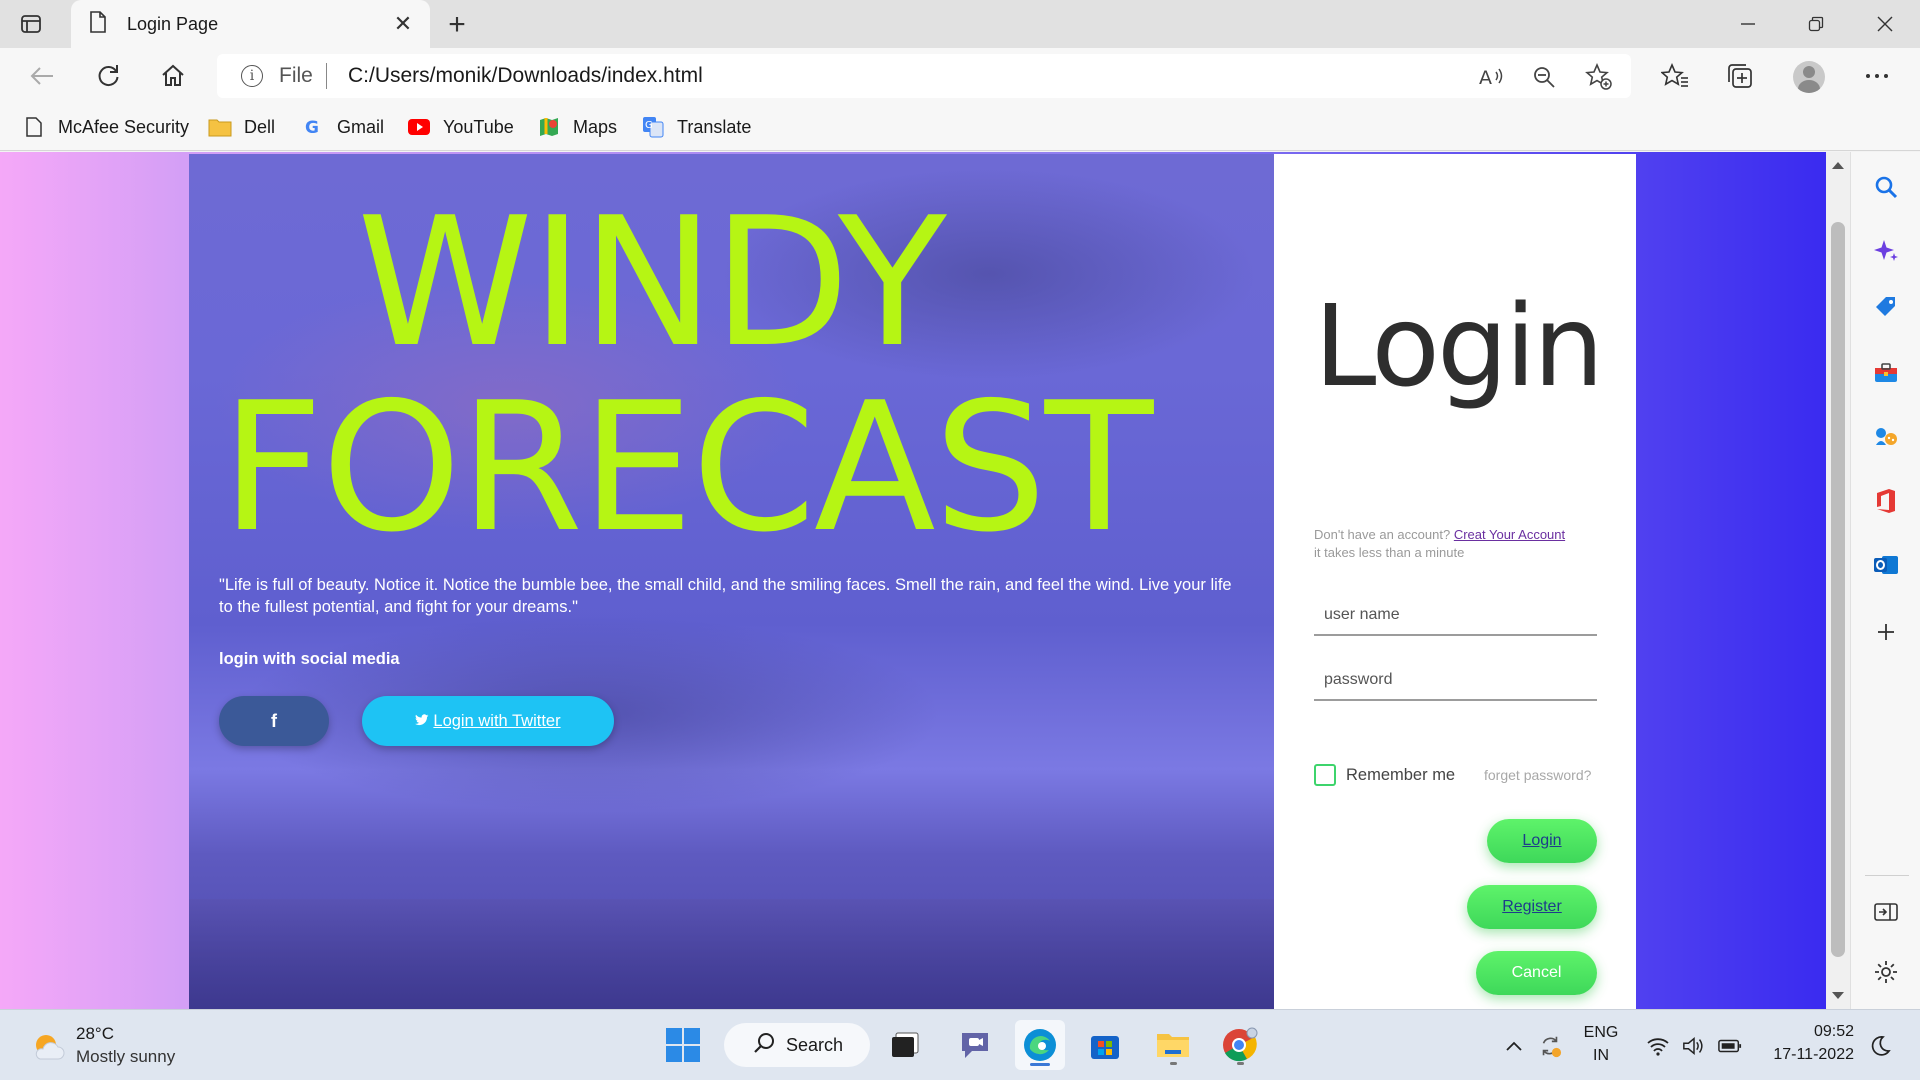 The height and width of the screenshot is (1080, 1920). What do you see at coordinates (1886, 307) in the screenshot?
I see `shopping-tag-icon` at bounding box center [1886, 307].